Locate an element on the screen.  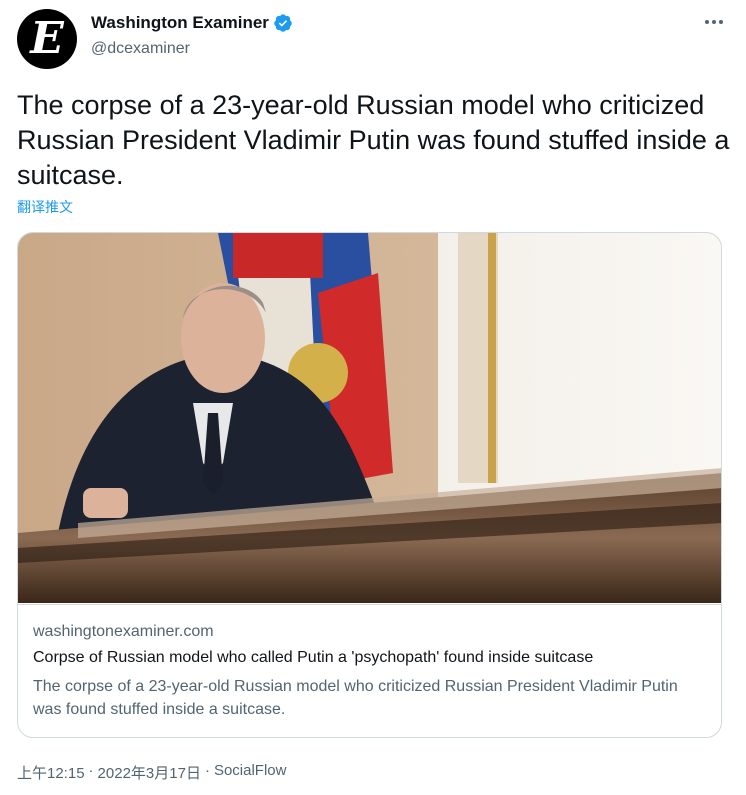
avatar: E is located at coordinates (47, 39).